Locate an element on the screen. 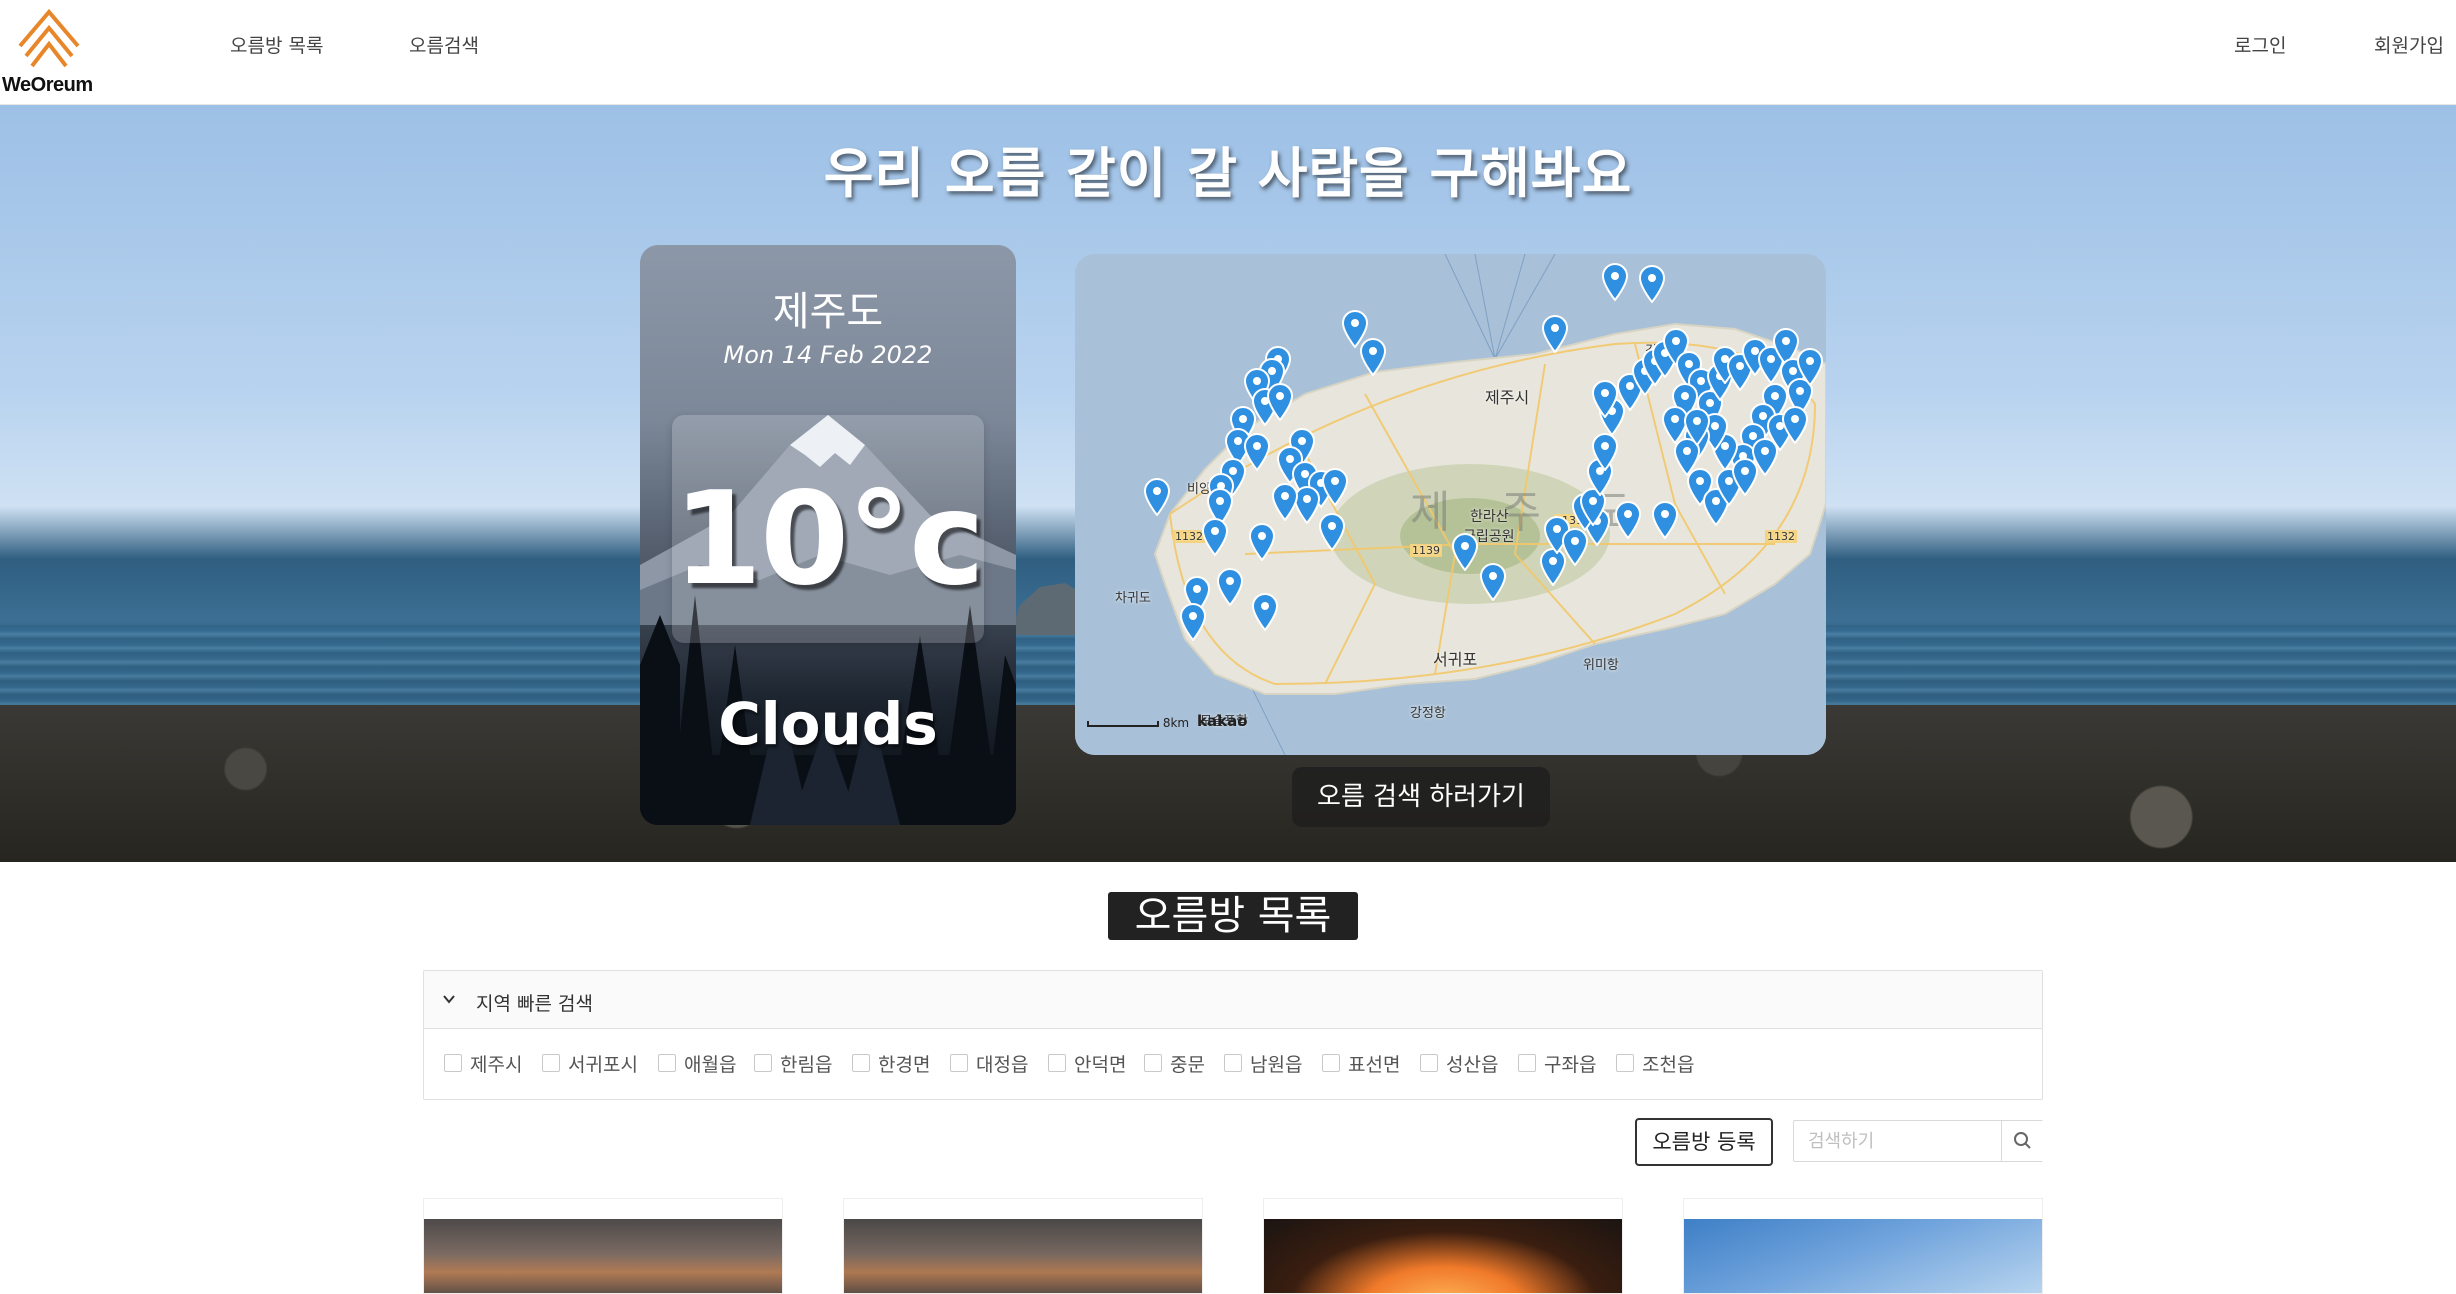  region-checkbox-pyoseon: 표선면 is located at coordinates (1361, 1063).